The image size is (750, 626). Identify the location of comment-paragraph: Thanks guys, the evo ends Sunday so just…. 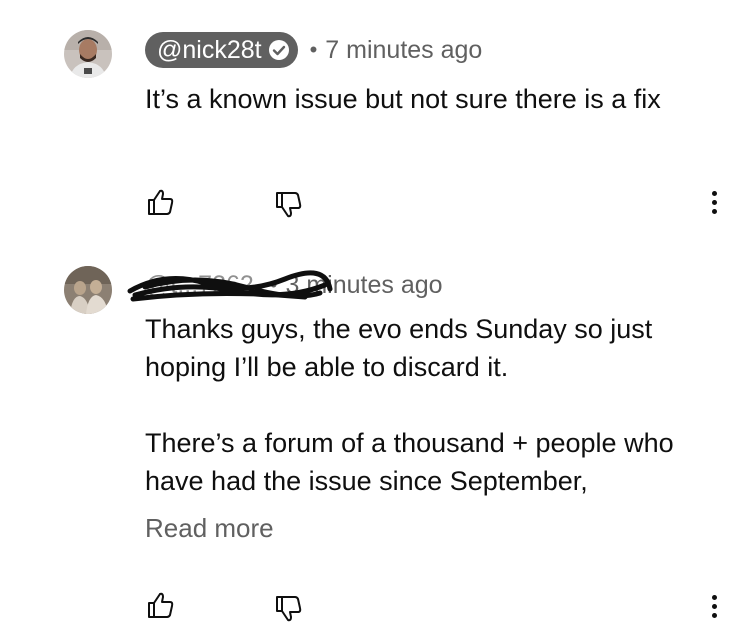
(399, 348).